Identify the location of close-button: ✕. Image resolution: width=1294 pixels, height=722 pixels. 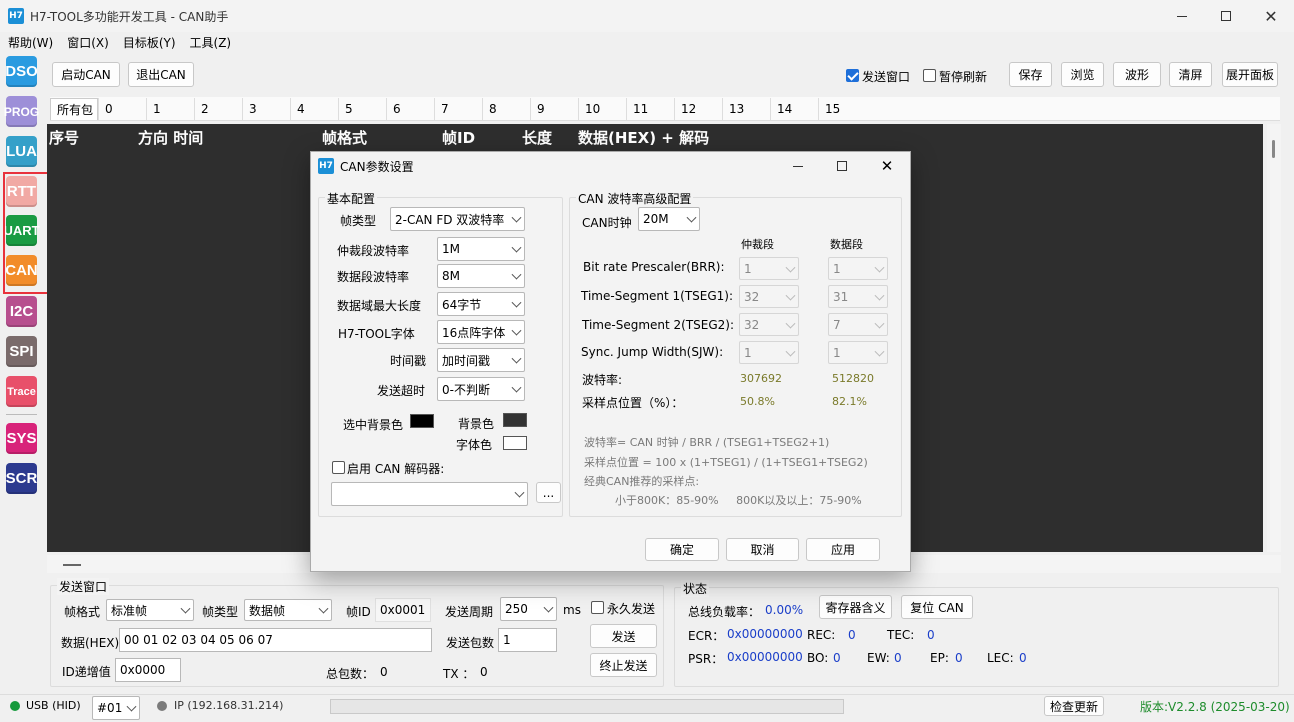
(1271, 16).